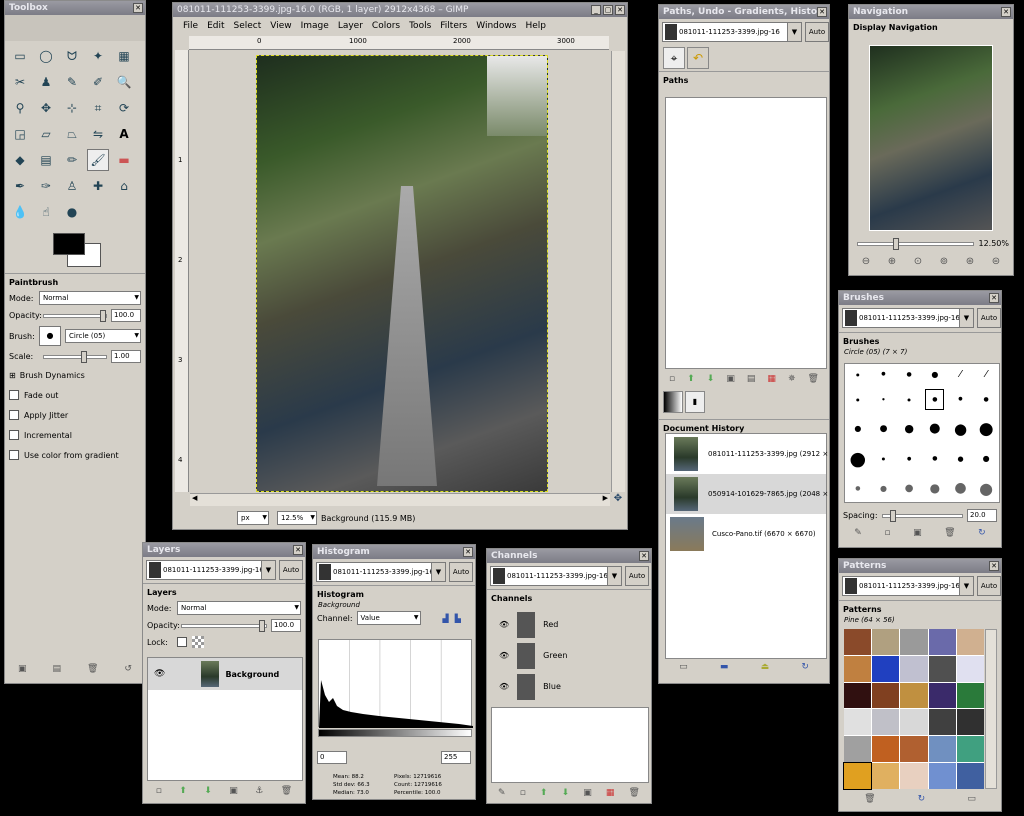 The width and height of the screenshot is (1024, 816). What do you see at coordinates (286, 791) in the screenshot?
I see `delete-layer-icon: 🗑` at bounding box center [286, 791].